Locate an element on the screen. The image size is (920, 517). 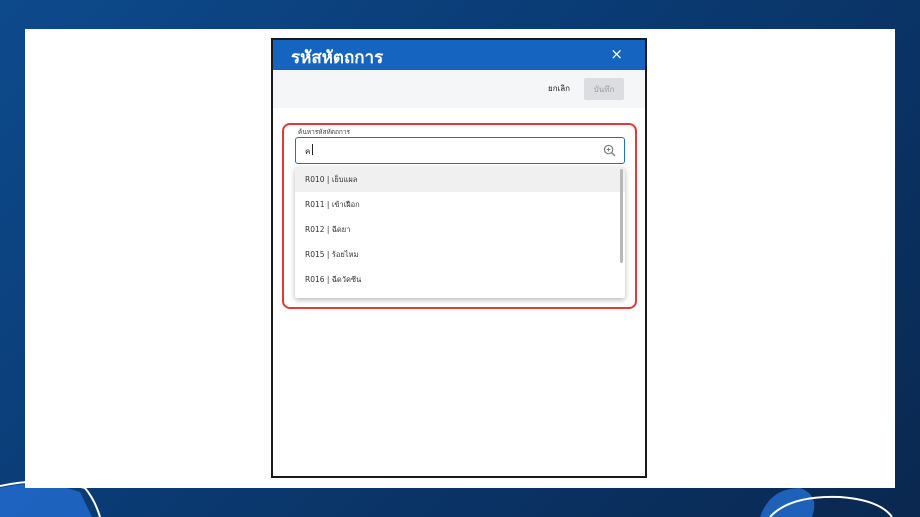
dropdown-option: R015 | ร้อยไหม is located at coordinates (460, 255).